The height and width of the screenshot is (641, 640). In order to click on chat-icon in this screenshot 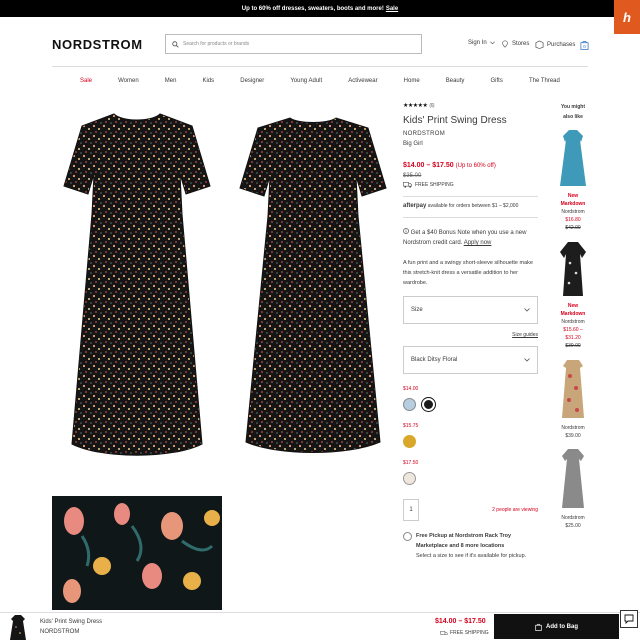, I will do `click(629, 619)`.